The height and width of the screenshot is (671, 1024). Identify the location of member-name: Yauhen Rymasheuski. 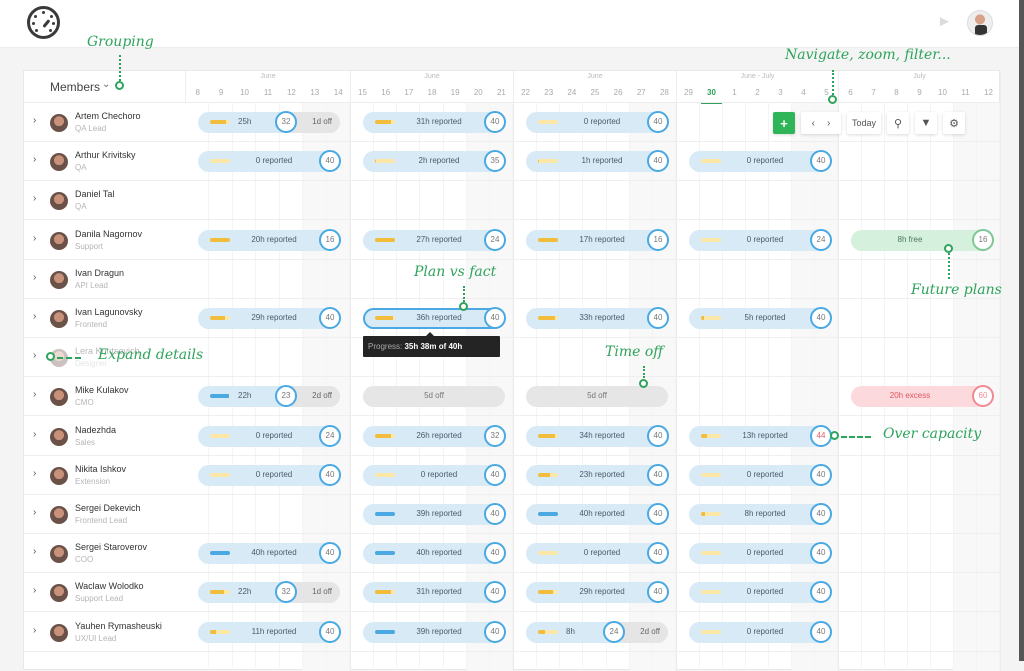
(118, 626).